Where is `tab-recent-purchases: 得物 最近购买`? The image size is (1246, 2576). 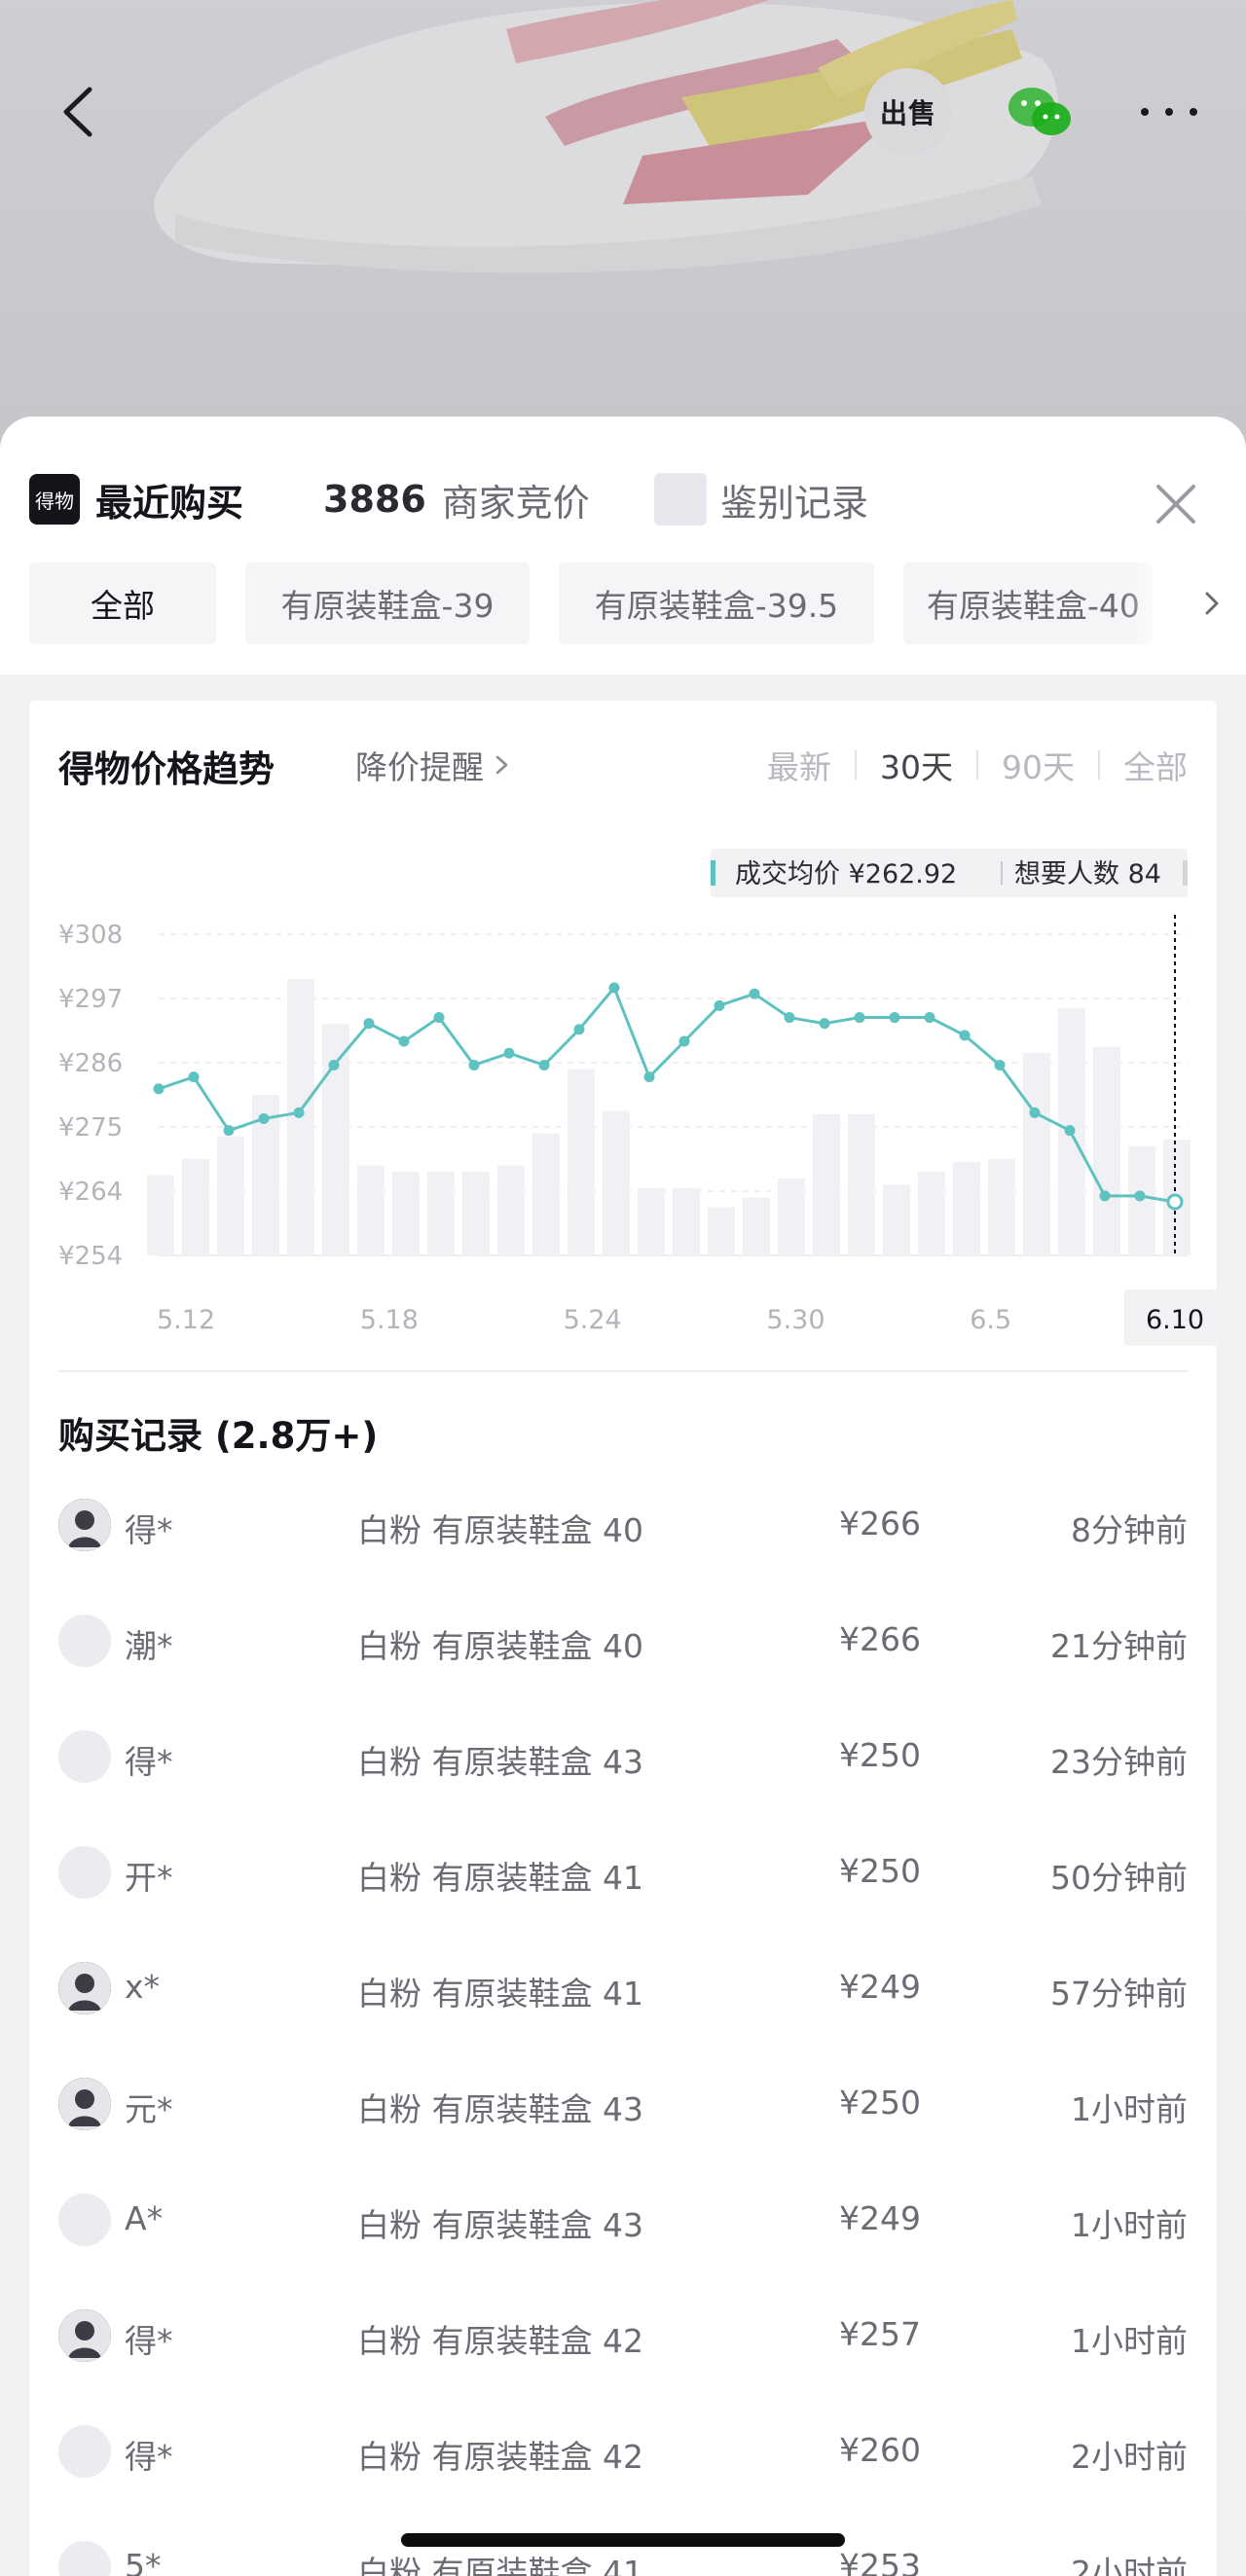
tab-recent-purchases: 得物 最近购买 is located at coordinates (136, 499).